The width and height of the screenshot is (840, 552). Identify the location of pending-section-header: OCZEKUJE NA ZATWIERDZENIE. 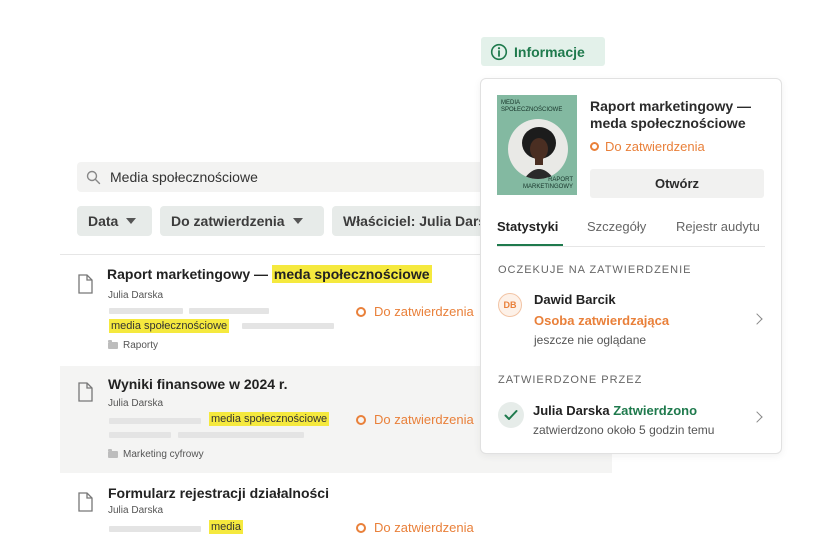
(595, 270).